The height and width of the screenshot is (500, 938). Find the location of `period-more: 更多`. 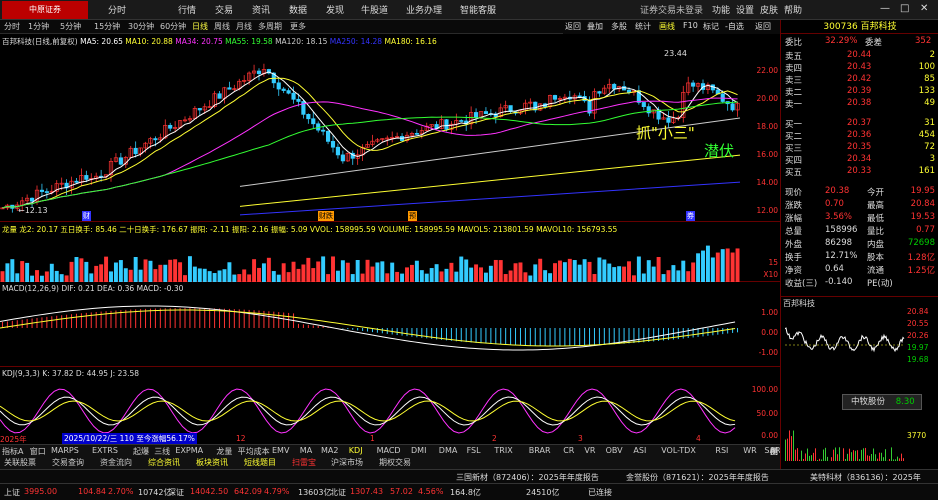

period-more: 更多 is located at coordinates (298, 26).